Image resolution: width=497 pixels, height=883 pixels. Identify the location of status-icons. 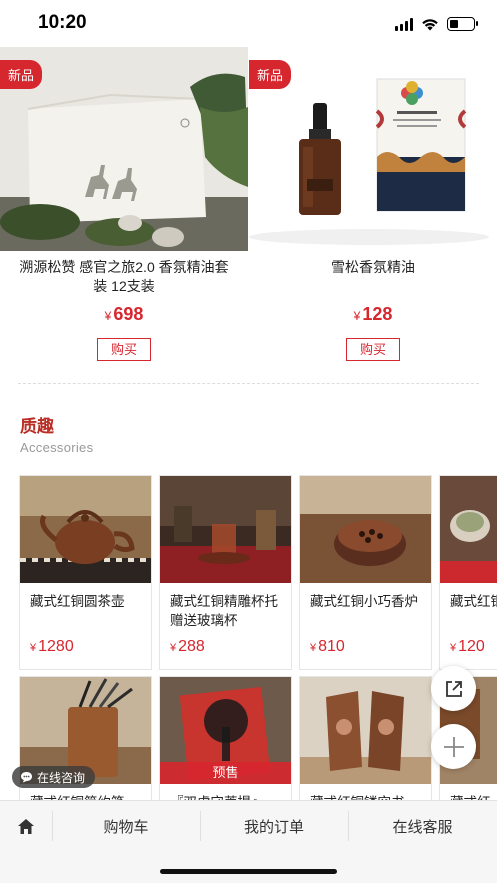
(436, 24).